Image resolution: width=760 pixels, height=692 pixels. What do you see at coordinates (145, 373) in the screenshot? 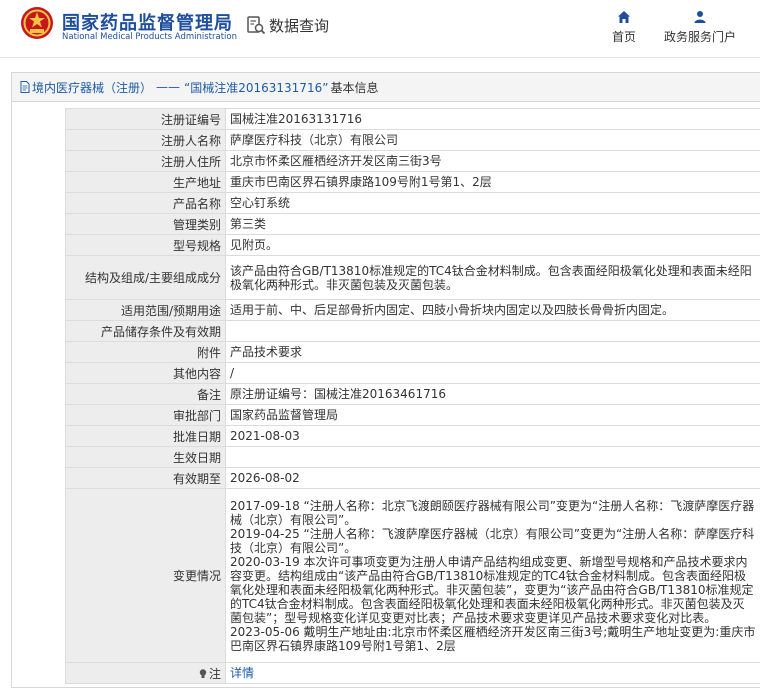
I see `field-label: 其他内容` at bounding box center [145, 373].